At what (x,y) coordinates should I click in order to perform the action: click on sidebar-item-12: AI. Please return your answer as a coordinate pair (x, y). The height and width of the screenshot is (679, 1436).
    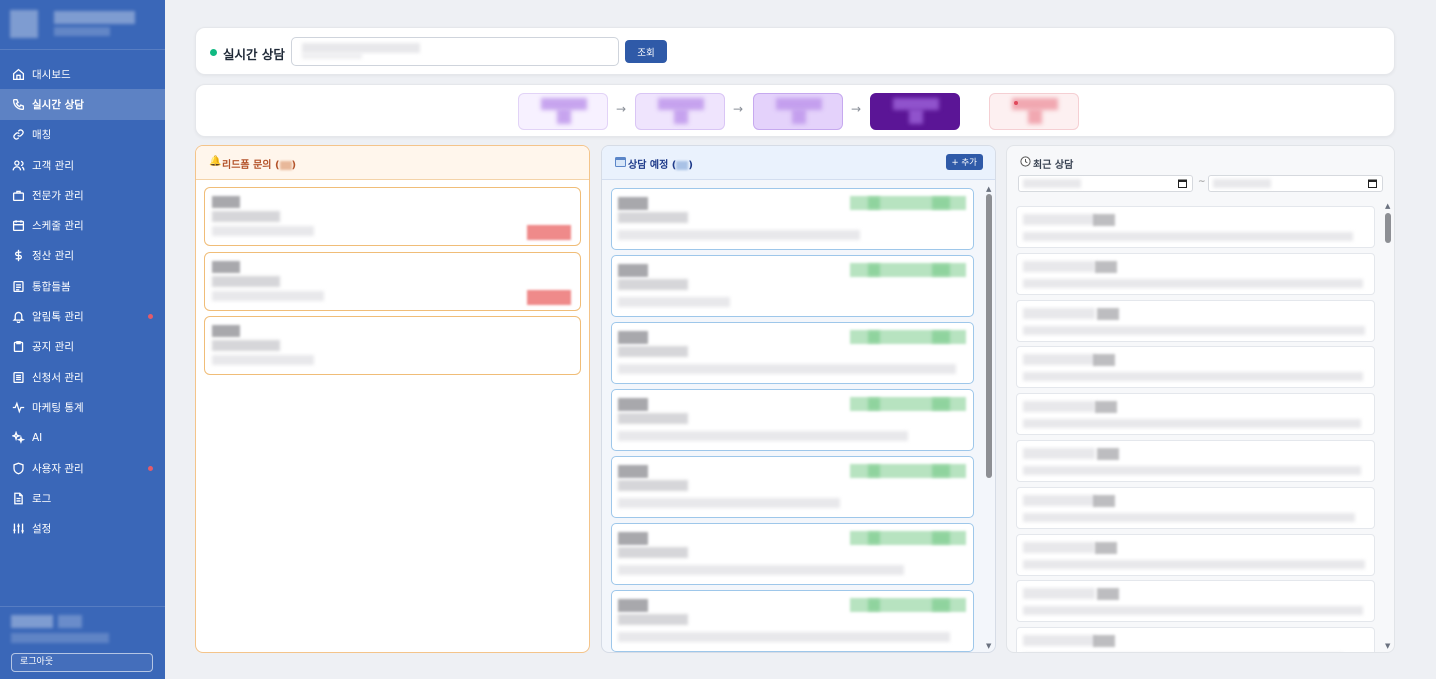
    Looking at the image, I should click on (82, 438).